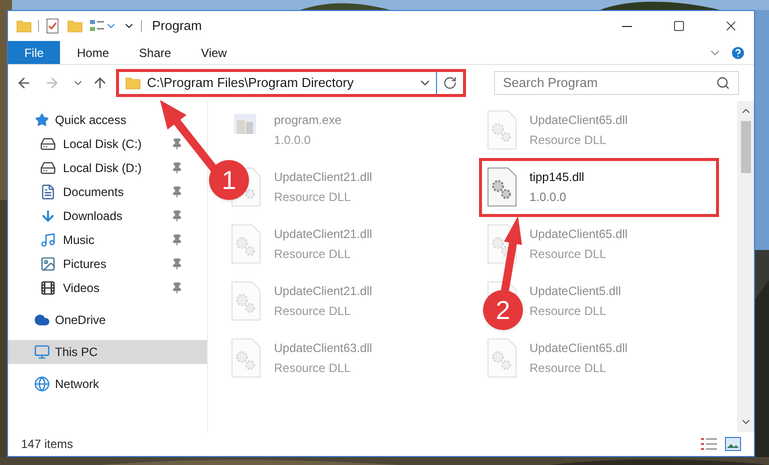 The image size is (769, 465). Describe the element at coordinates (745, 147) in the screenshot. I see `scroll-thumb` at that location.